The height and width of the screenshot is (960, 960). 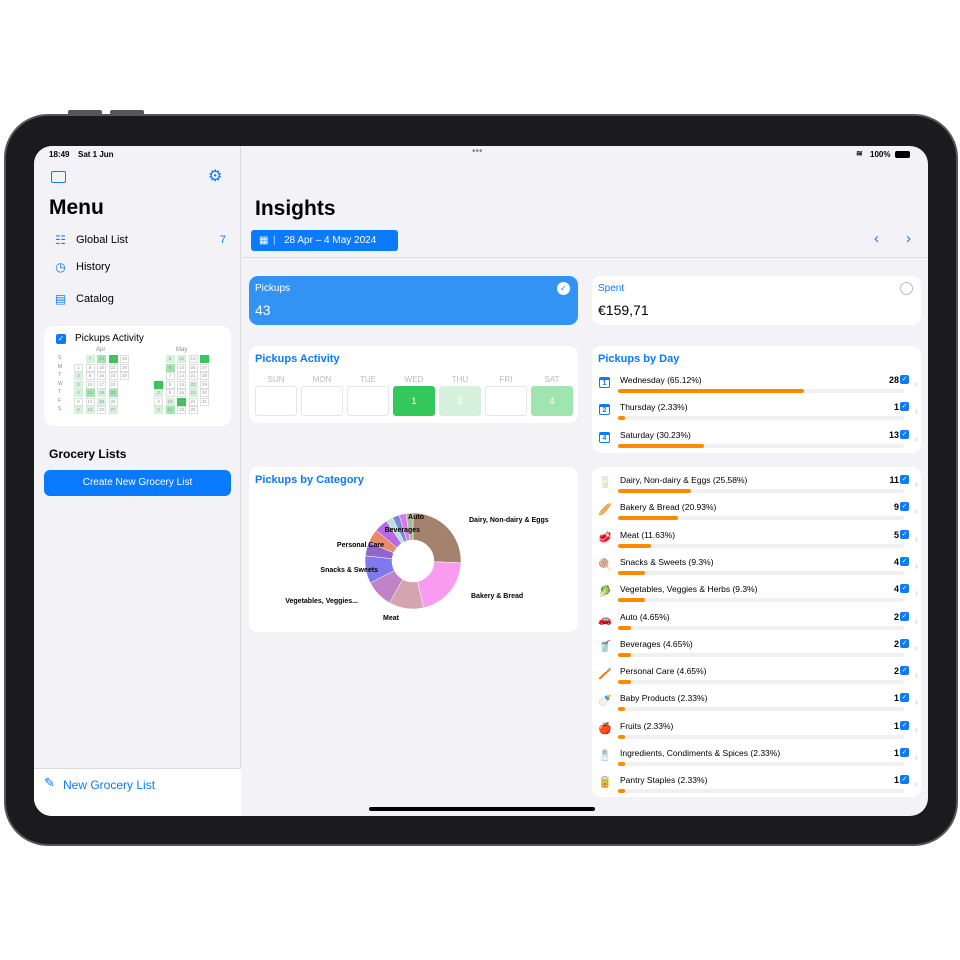 I want to click on list-row: 1 Wednesday (65.12%) 28 ✓ ›, so click(x=756, y=386).